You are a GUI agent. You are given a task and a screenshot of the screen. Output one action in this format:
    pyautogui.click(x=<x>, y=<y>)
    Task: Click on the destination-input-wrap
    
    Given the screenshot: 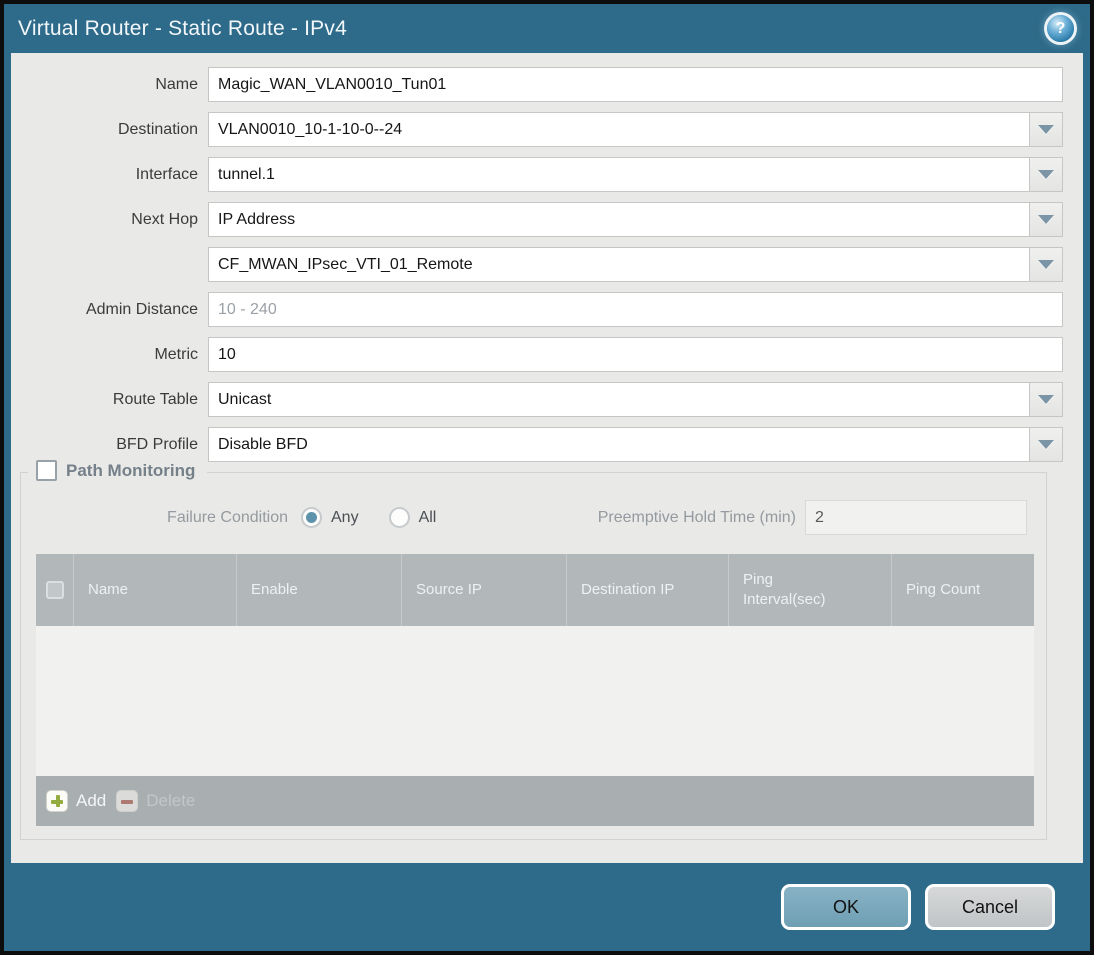 What is the action you would take?
    pyautogui.click(x=635, y=129)
    